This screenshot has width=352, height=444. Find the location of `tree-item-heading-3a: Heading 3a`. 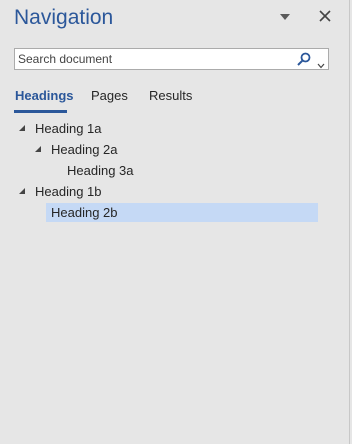

tree-item-heading-3a: Heading 3a is located at coordinates (100, 170).